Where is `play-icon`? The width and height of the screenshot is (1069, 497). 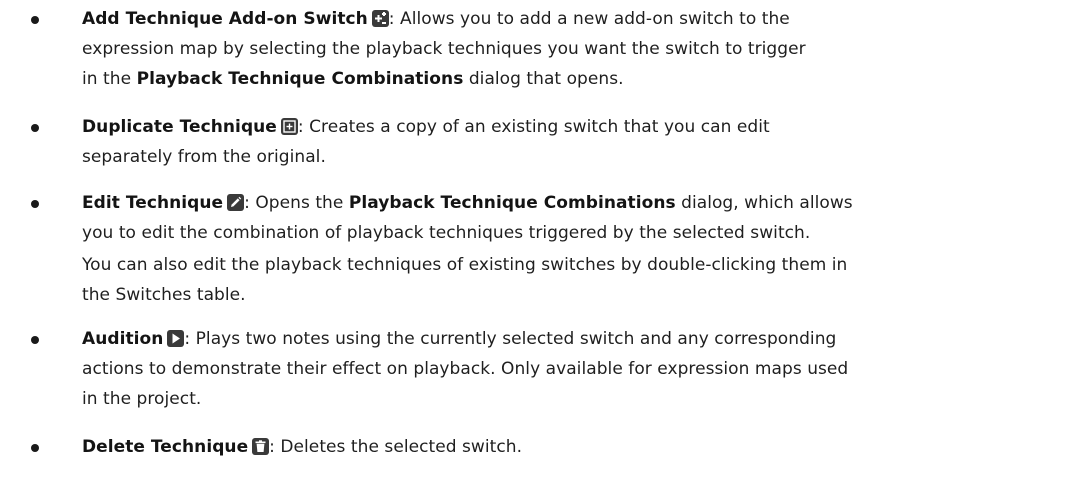 play-icon is located at coordinates (176, 338).